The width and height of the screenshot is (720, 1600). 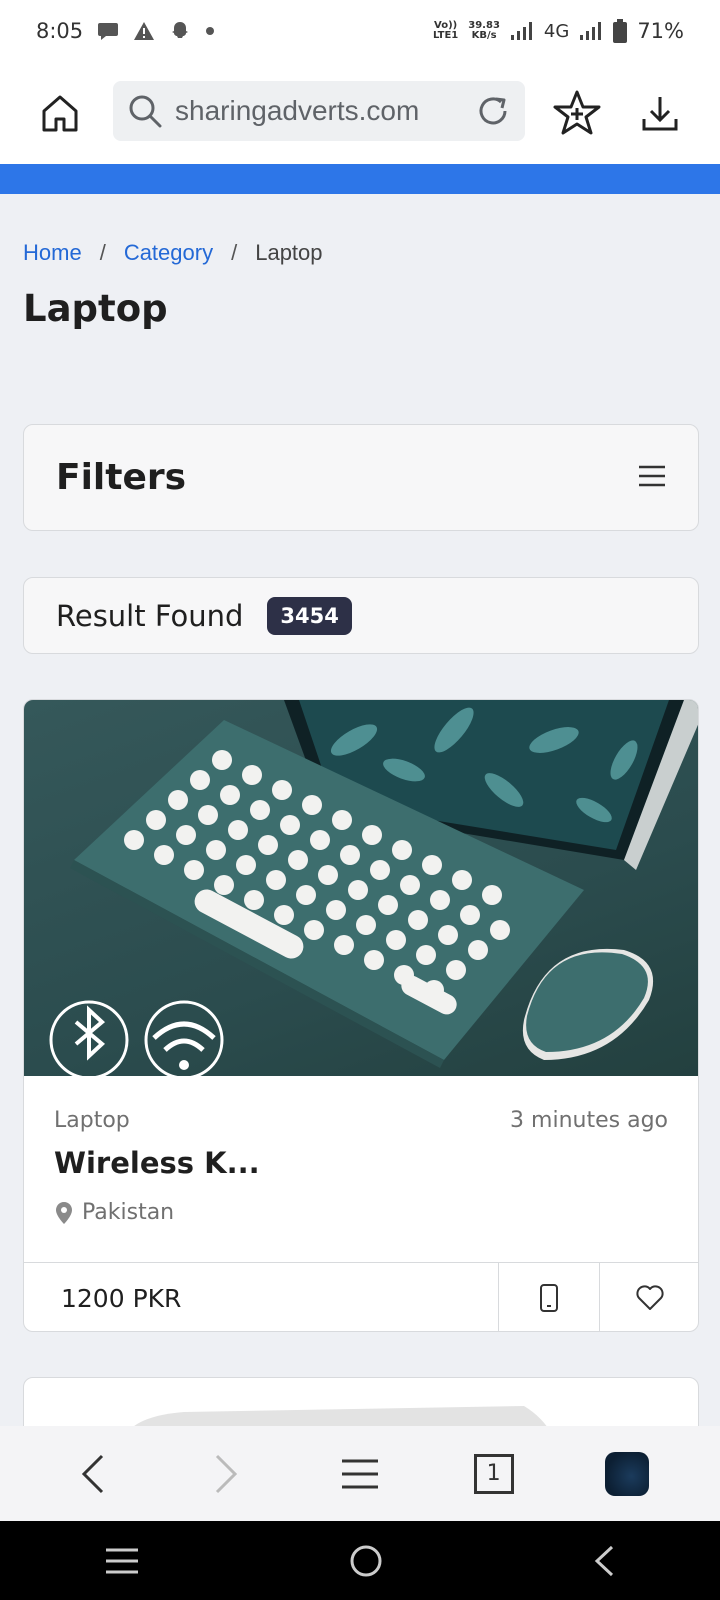 What do you see at coordinates (360, 179) in the screenshot?
I see `page-header-bar` at bounding box center [360, 179].